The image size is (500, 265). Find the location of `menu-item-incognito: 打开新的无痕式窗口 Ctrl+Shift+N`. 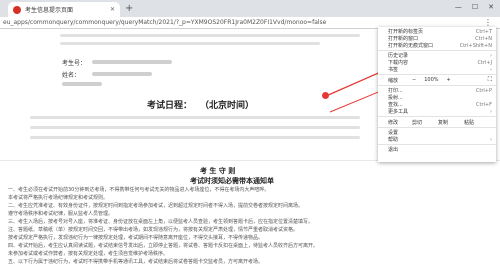

menu-item-incognito: 打开新的无痕式窗口 Ctrl+Shift+N is located at coordinates (437, 46).